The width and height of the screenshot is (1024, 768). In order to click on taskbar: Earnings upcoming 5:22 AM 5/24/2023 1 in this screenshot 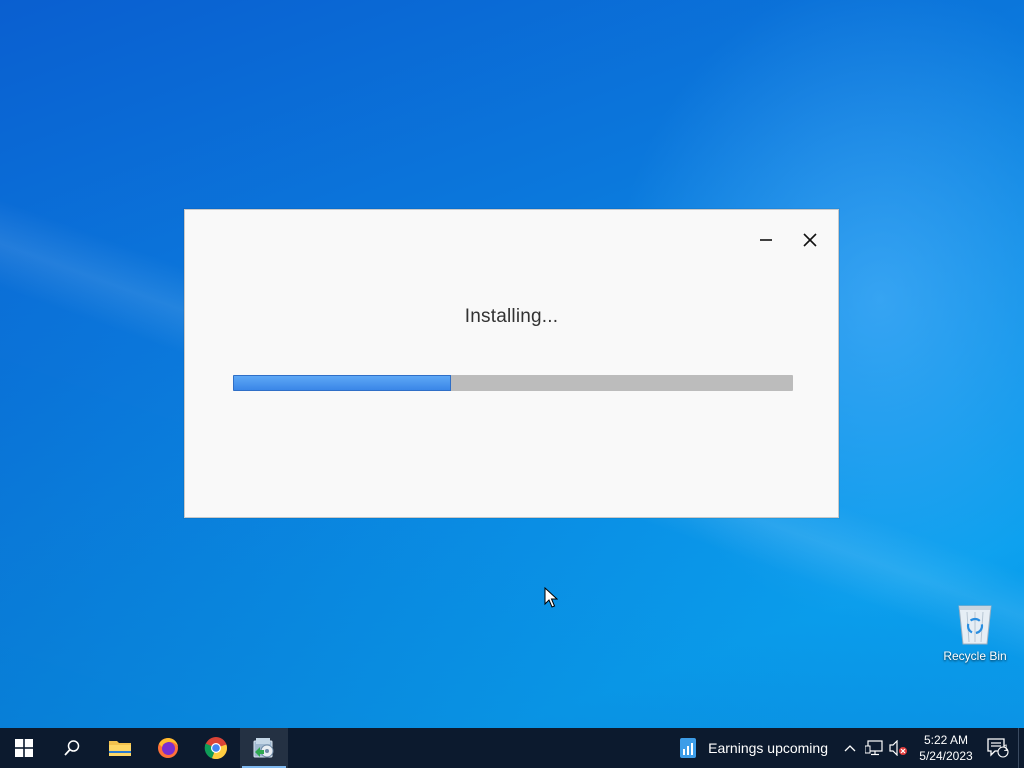, I will do `click(512, 748)`.